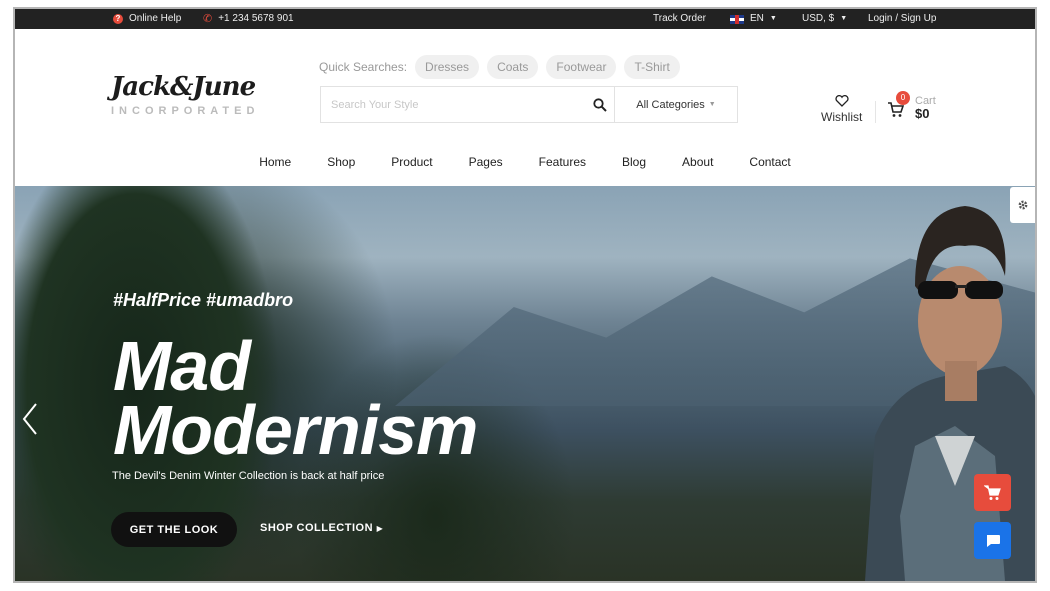 This screenshot has width=1050, height=591. I want to click on hero-headline-line1: Mad, so click(182, 366).